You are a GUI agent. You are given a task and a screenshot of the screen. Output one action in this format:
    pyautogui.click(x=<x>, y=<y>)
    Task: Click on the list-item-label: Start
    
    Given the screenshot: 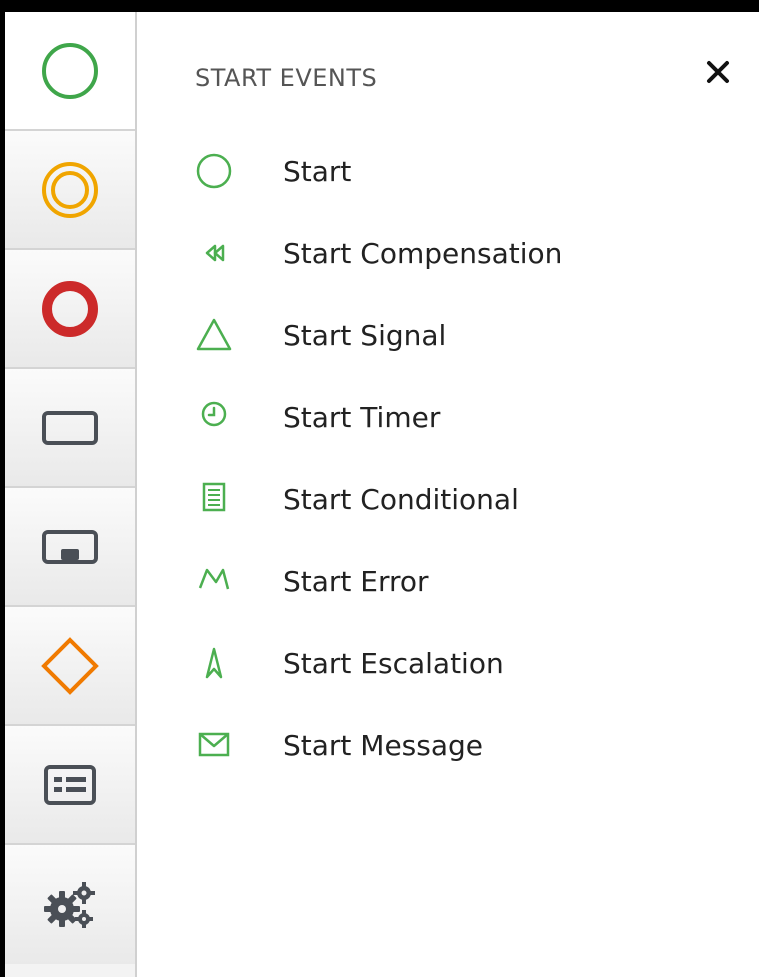 What is the action you would take?
    pyautogui.click(x=317, y=171)
    